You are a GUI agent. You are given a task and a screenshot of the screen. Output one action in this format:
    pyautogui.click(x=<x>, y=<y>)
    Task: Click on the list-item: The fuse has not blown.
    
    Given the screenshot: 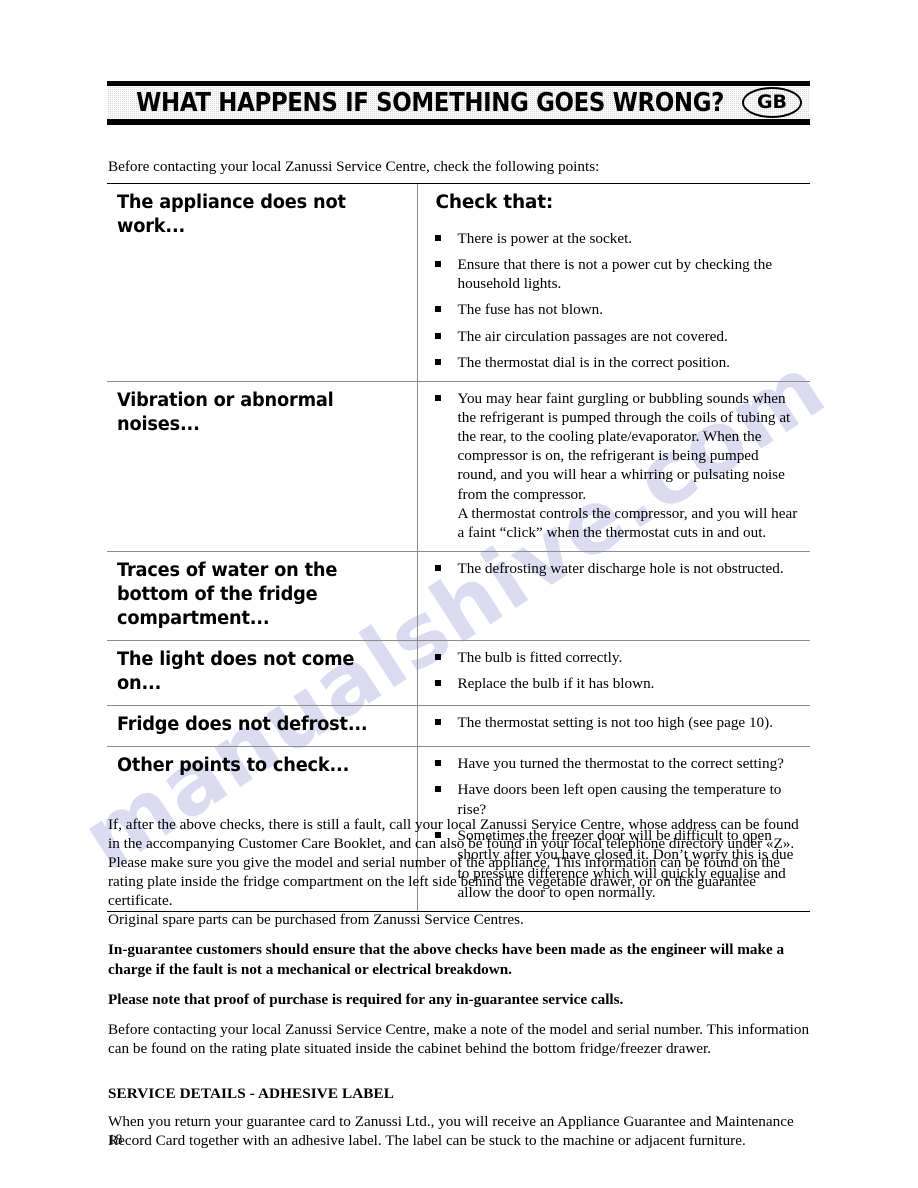 What is the action you would take?
    pyautogui.click(x=615, y=309)
    